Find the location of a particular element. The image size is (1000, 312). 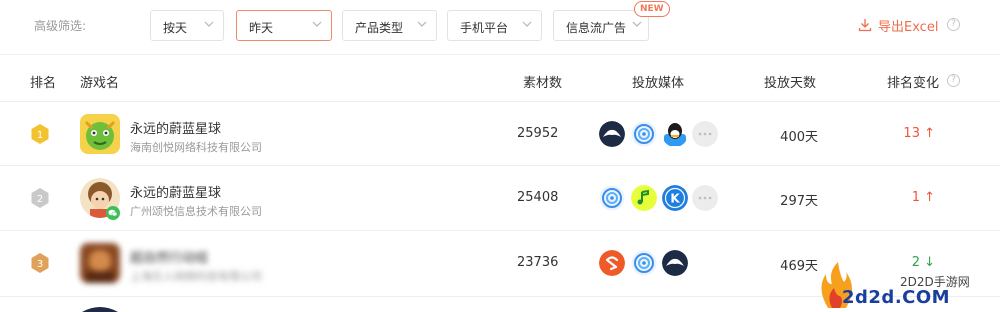

svg-text: 1 is located at coordinates (40, 135).